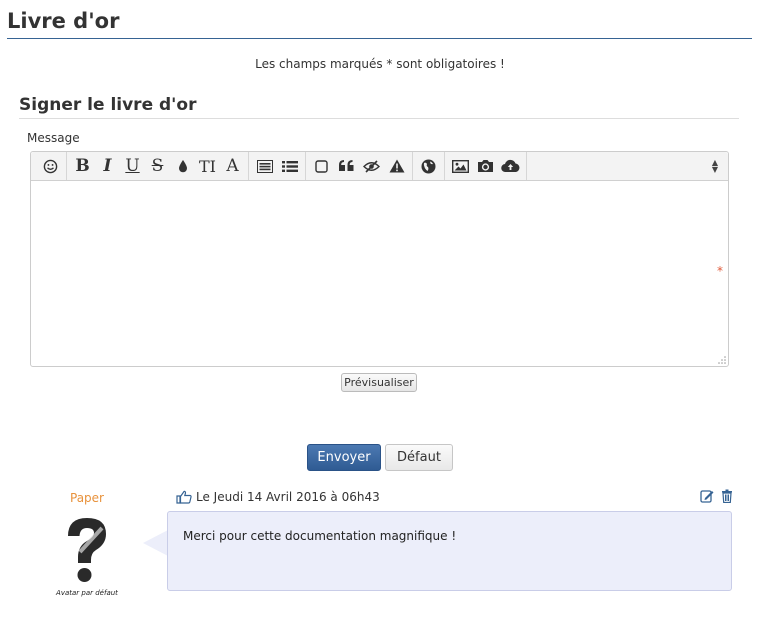 This screenshot has height=625, width=760. I want to click on underline-icon: U, so click(132, 166).